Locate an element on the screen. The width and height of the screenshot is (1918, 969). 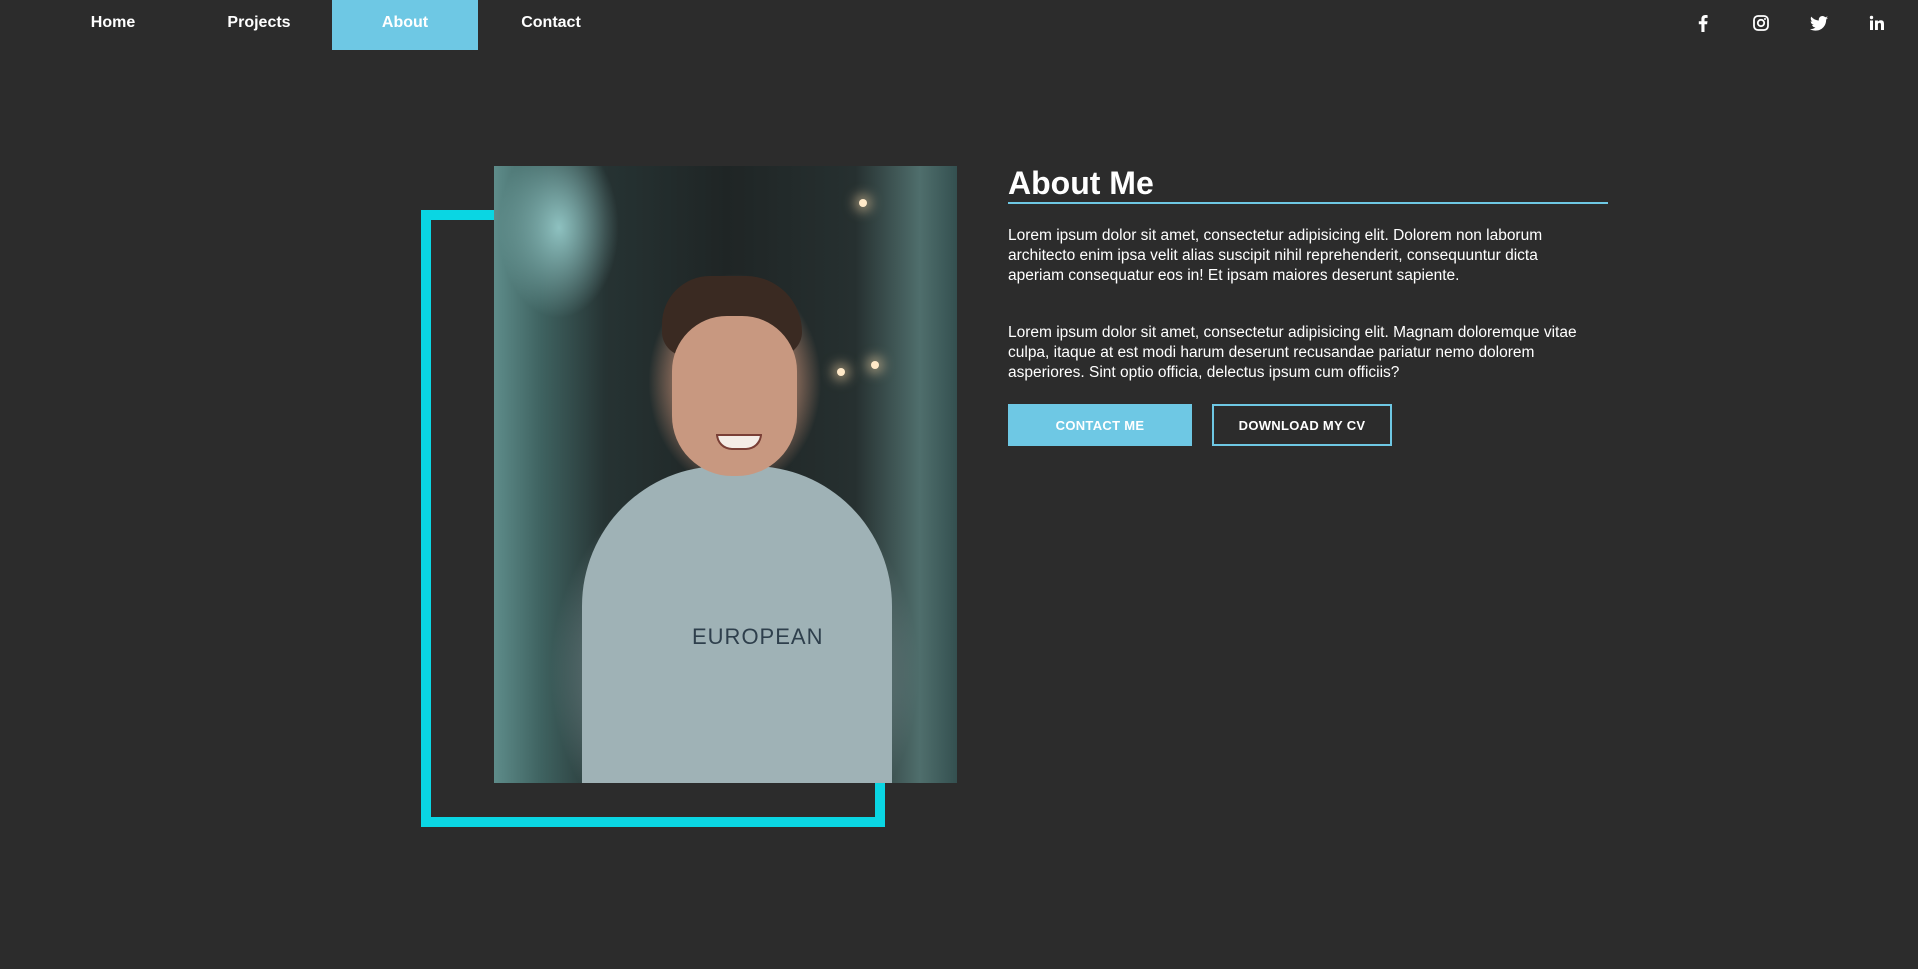
top-nav: Home Projects About Contact is located at coordinates (959, 25).